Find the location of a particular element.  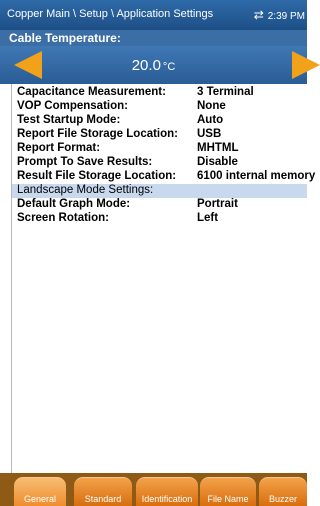

tab-standard: Standard is located at coordinates (103, 491).